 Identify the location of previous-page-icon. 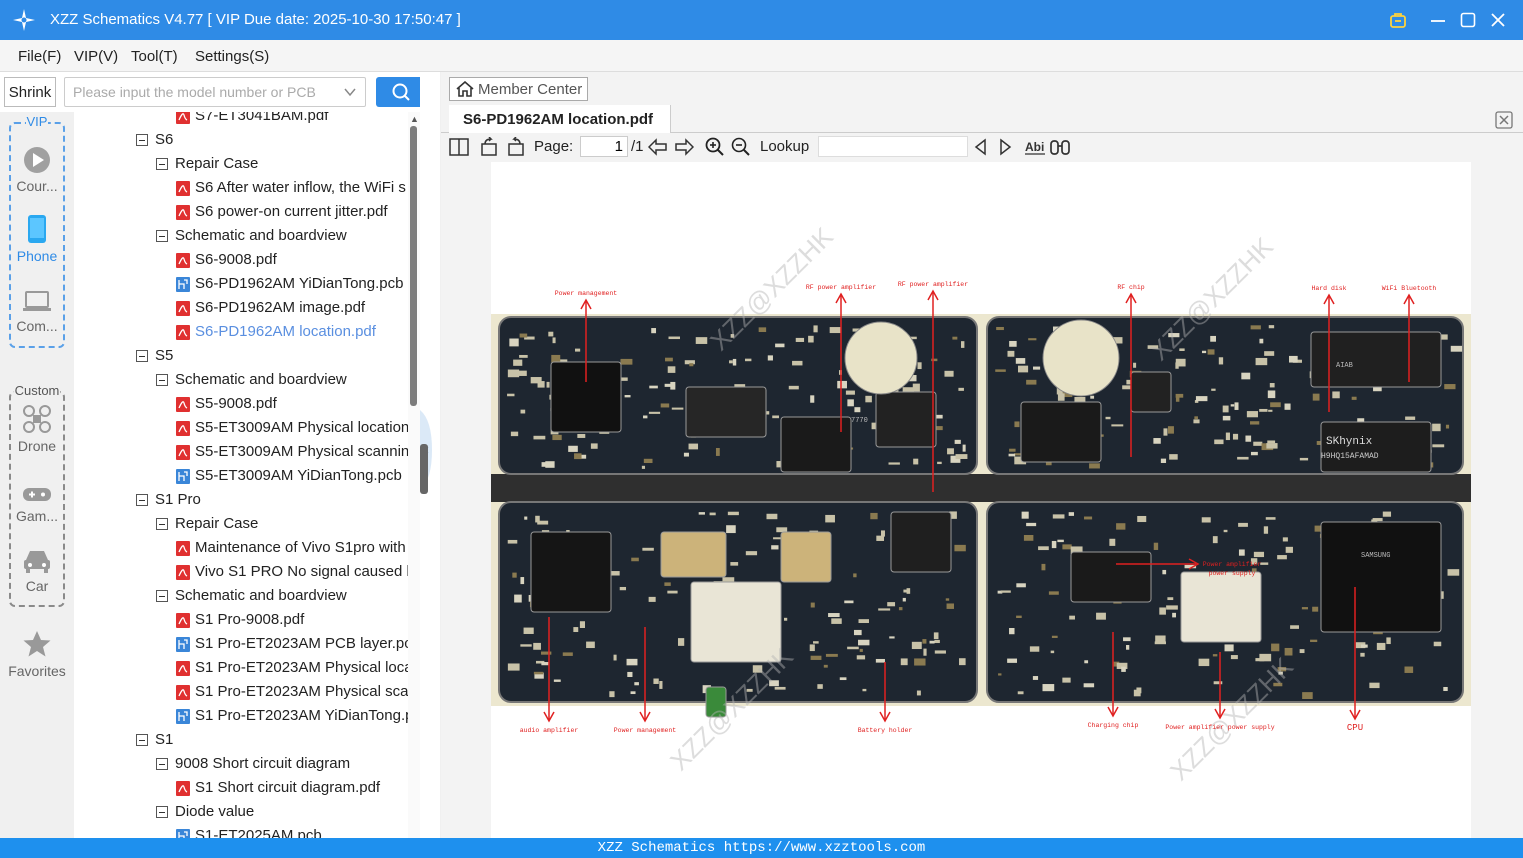
(658, 147).